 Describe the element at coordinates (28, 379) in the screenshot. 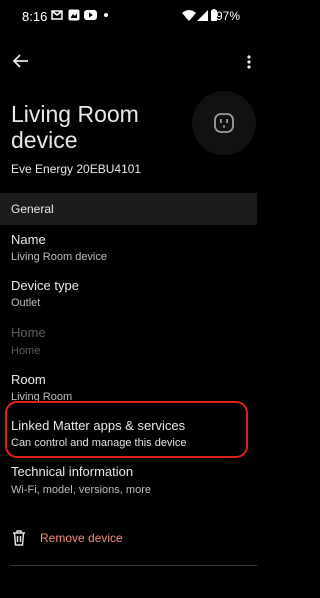

I see `room-row-title: Room` at that location.